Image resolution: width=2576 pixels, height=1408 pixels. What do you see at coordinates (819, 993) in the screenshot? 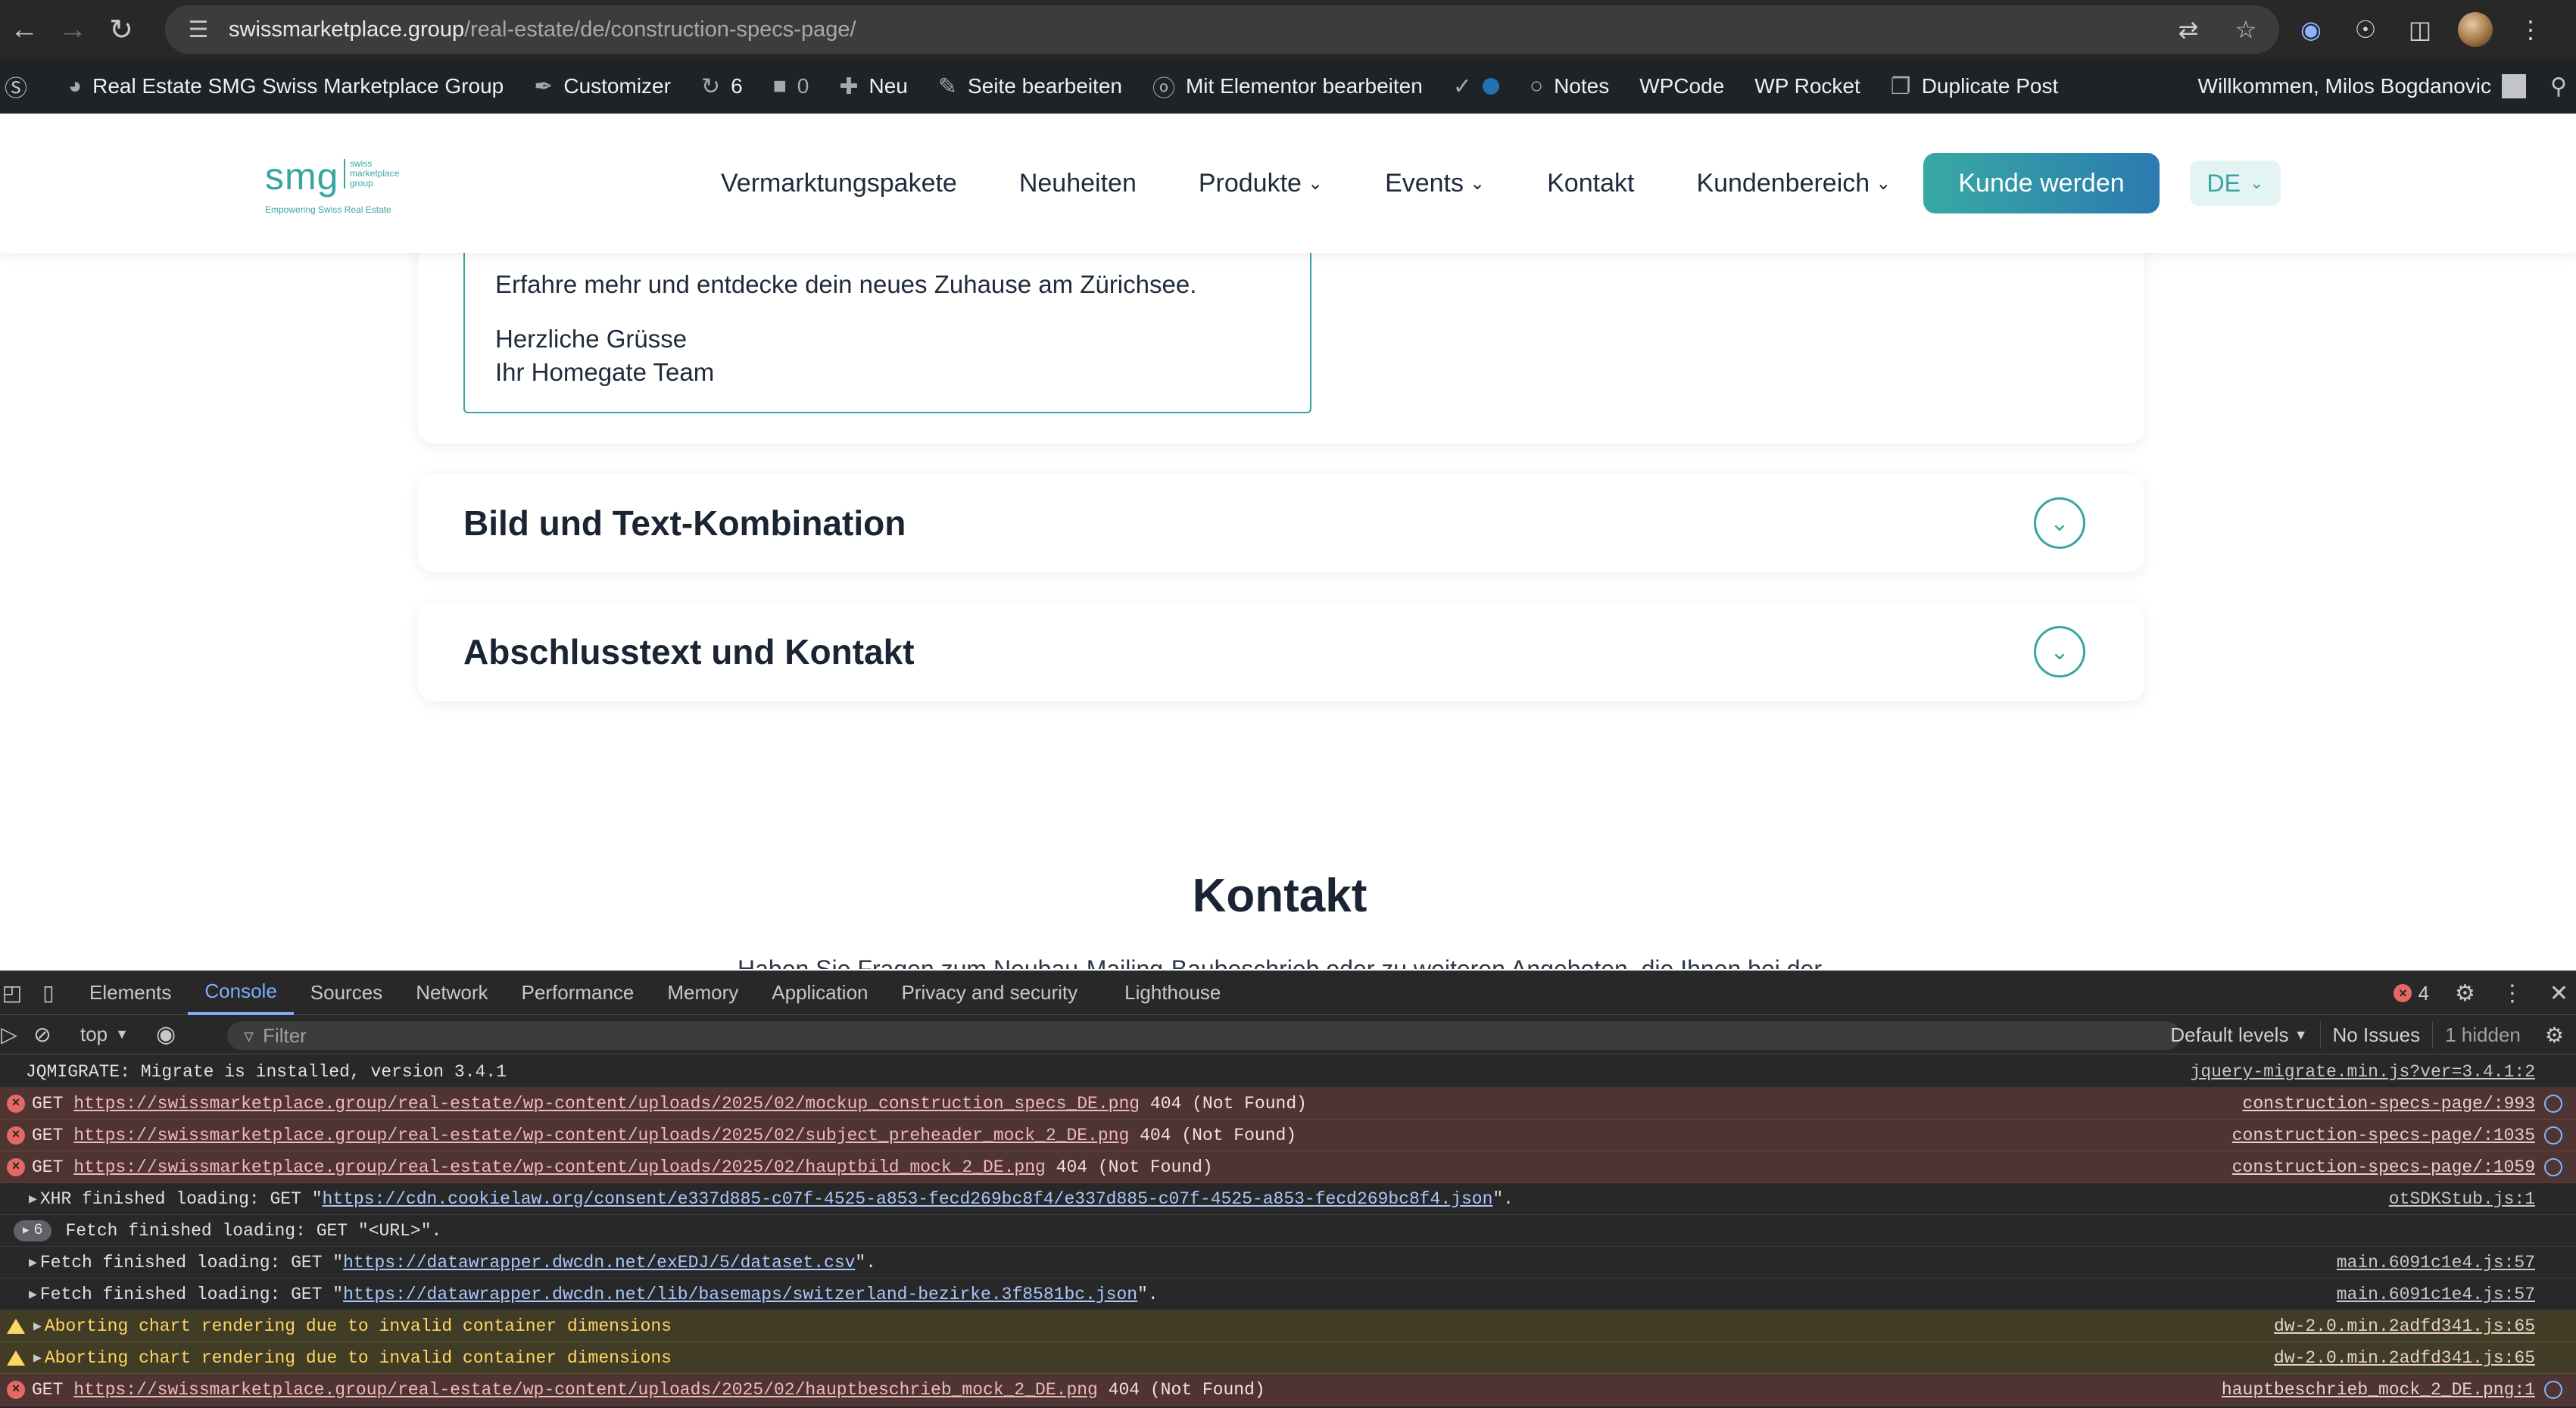
I see `tab-application: Application` at bounding box center [819, 993].